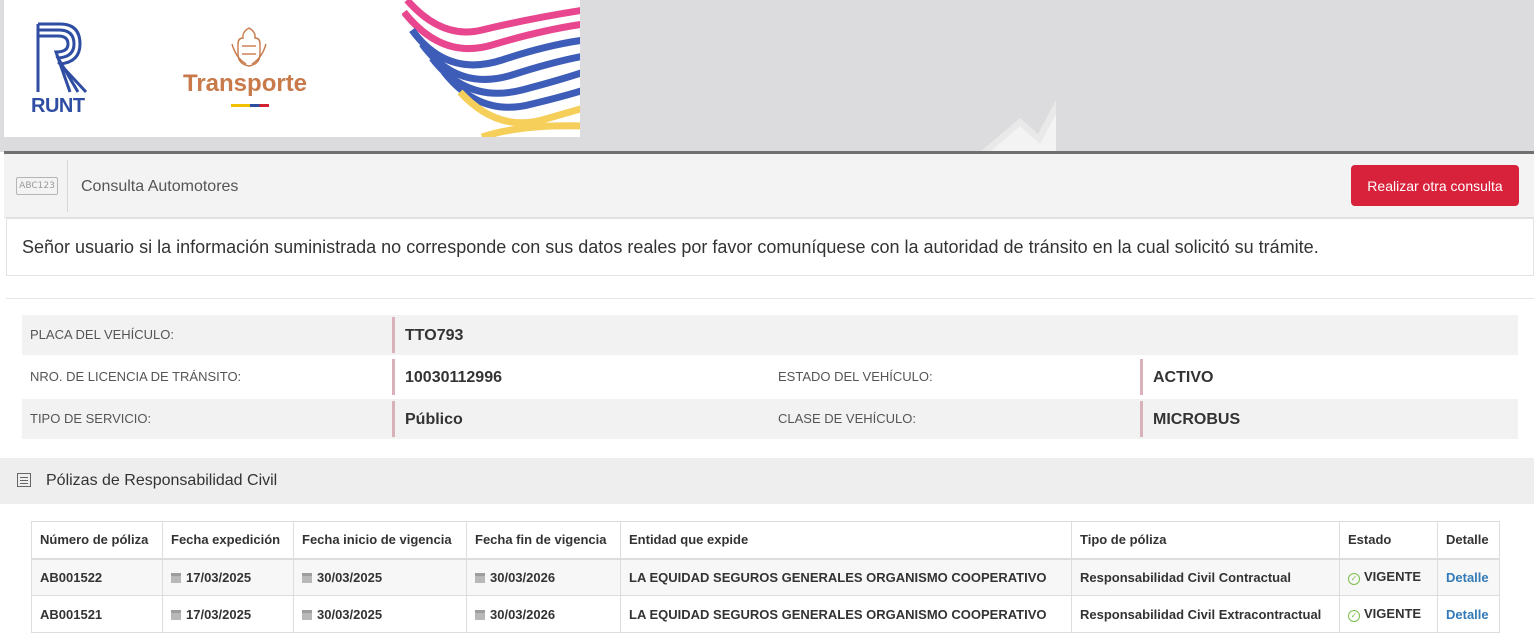 Image resolution: width=1534 pixels, height=633 pixels. What do you see at coordinates (855, 376) in the screenshot?
I see `estado-label: ESTADO DEL VEHÍCULO:` at bounding box center [855, 376].